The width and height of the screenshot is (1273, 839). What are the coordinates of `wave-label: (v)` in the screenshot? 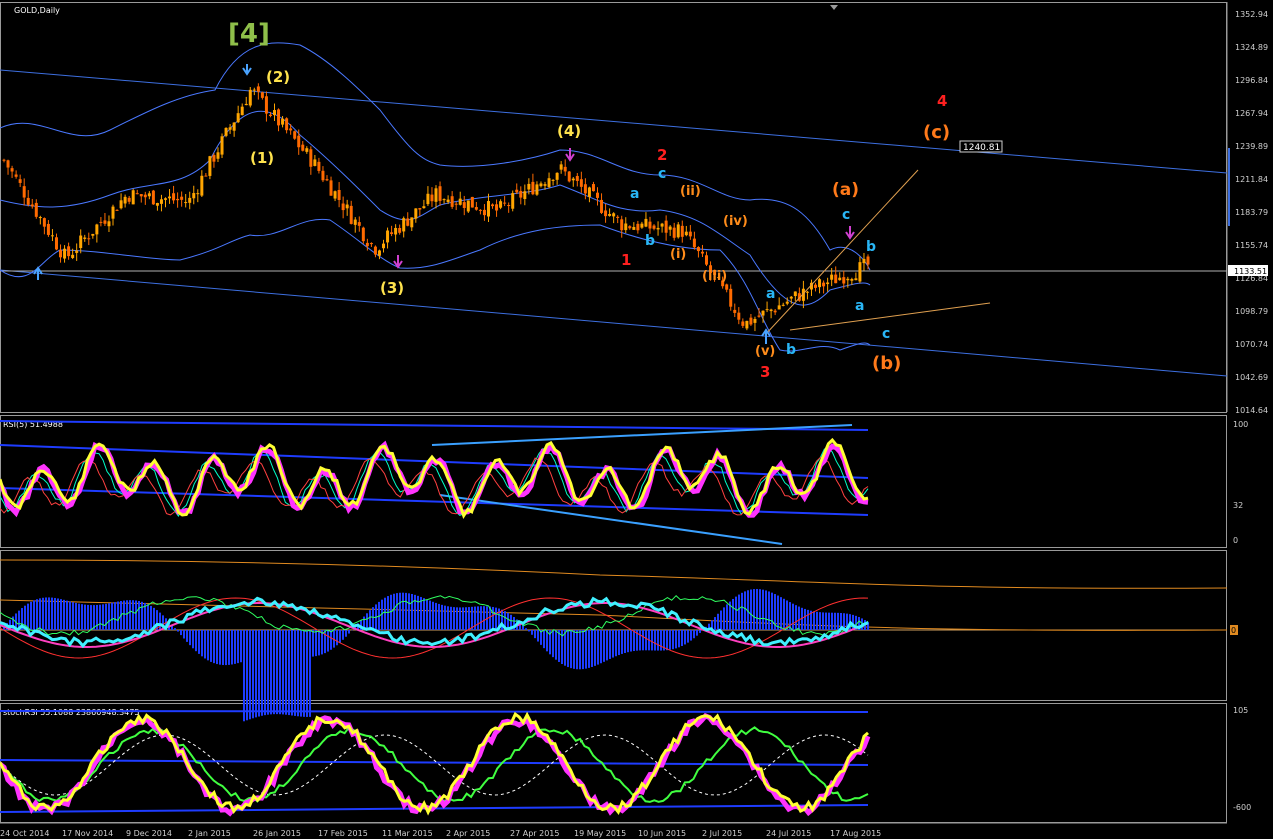 It's located at (765, 351).